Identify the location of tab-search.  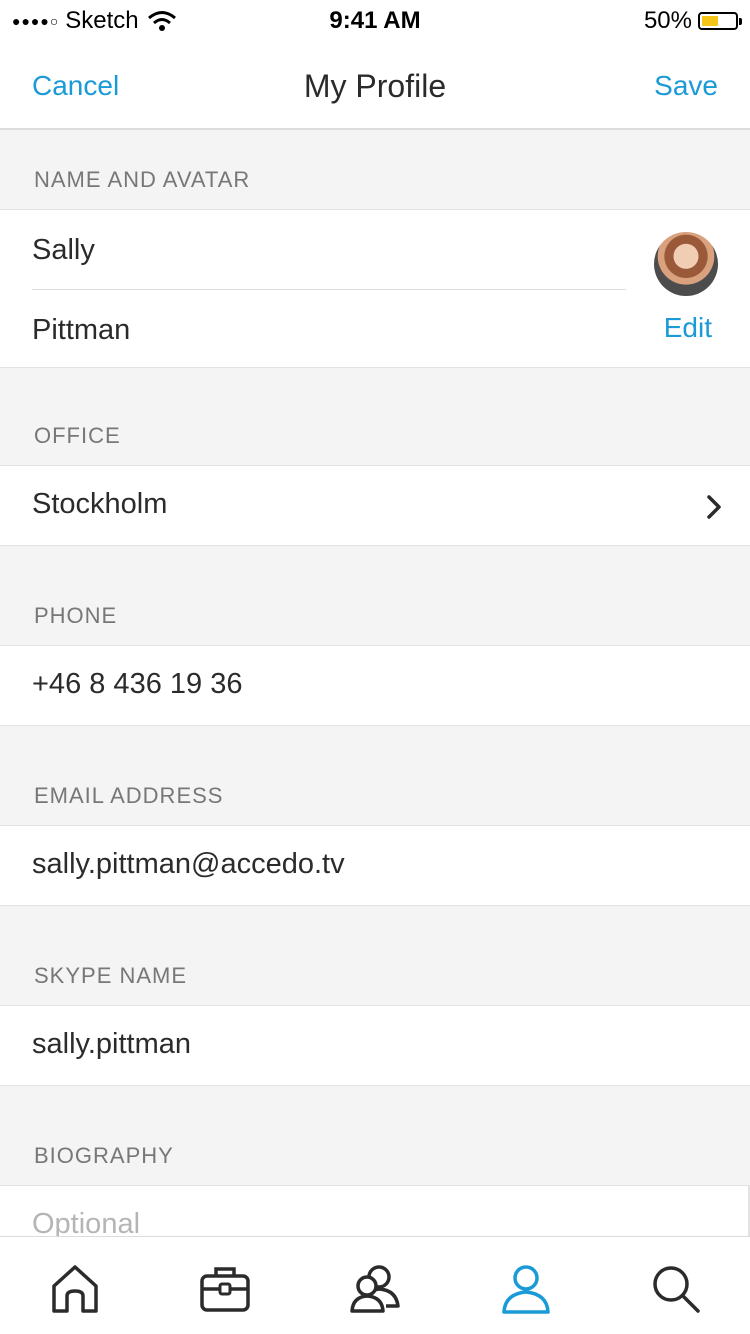
(676, 1289).